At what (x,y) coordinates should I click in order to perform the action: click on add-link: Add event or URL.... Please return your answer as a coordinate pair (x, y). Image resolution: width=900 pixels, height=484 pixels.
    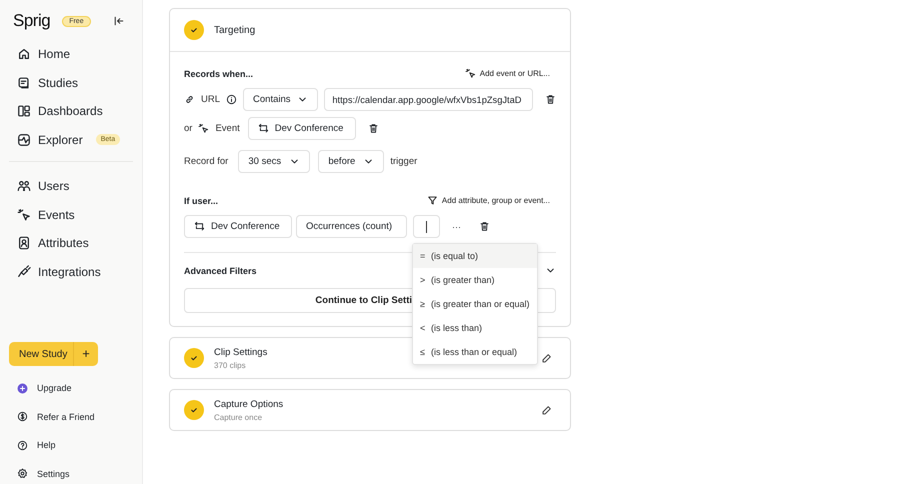
    Looking at the image, I should click on (510, 73).